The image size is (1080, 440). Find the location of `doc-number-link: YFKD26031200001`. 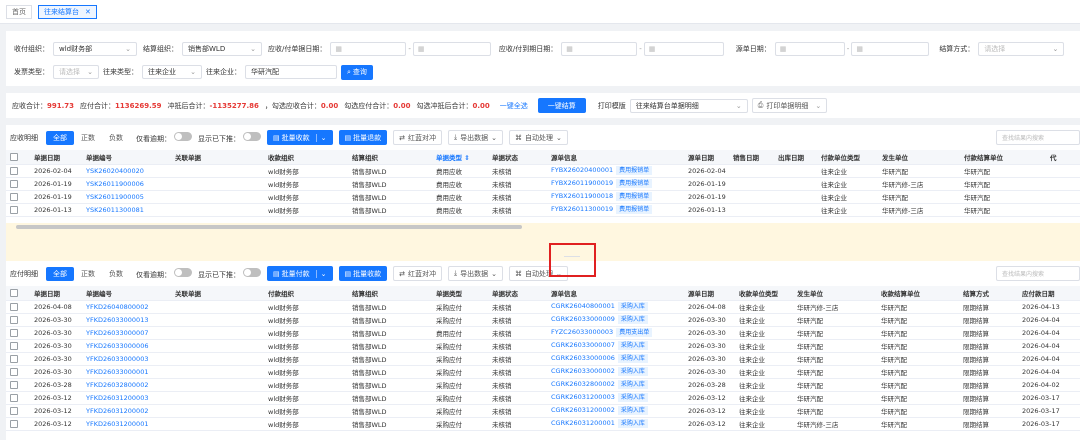

doc-number-link: YFKD26031200001 is located at coordinates (126, 424).